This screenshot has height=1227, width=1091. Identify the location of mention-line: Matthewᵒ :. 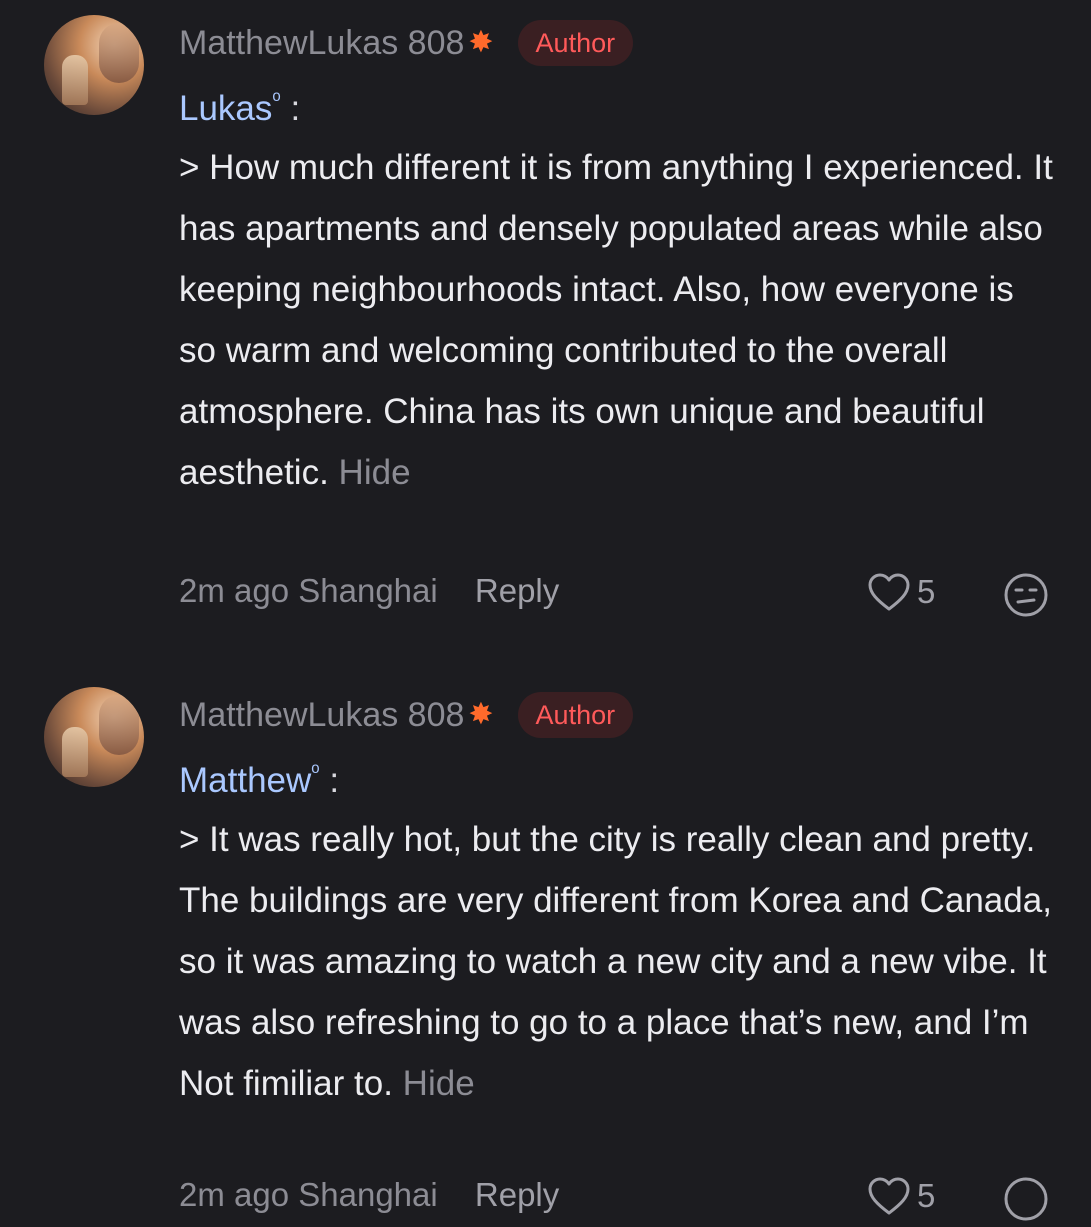
(259, 779).